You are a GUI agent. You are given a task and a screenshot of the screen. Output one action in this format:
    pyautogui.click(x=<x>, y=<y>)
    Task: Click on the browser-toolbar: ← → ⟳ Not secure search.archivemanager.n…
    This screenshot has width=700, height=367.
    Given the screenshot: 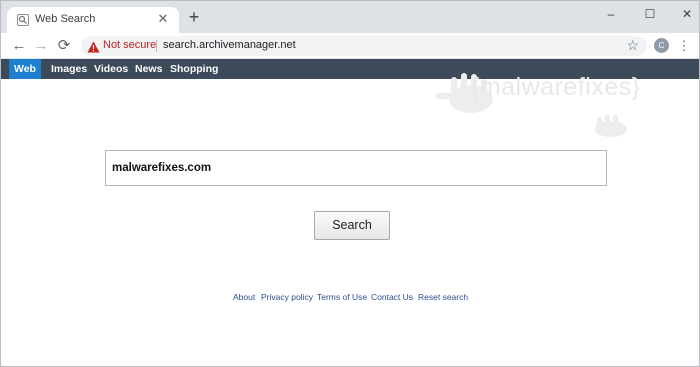 What is the action you would take?
    pyautogui.click(x=350, y=46)
    